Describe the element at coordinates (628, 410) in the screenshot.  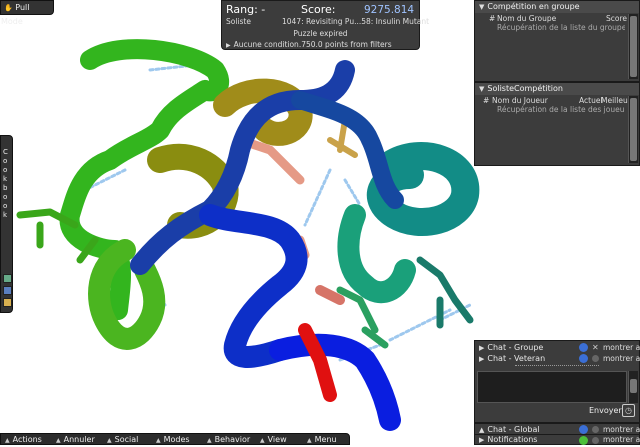
I see `clock-icon: ◷` at that location.